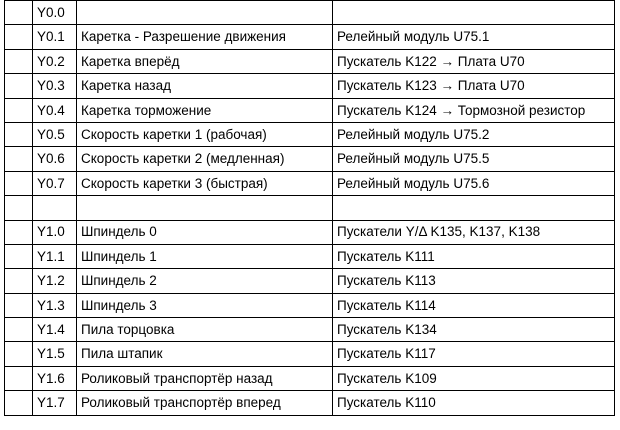 The height and width of the screenshot is (430, 620). Describe the element at coordinates (54, 281) in the screenshot. I see `output-address-cell: Y1.2` at that location.